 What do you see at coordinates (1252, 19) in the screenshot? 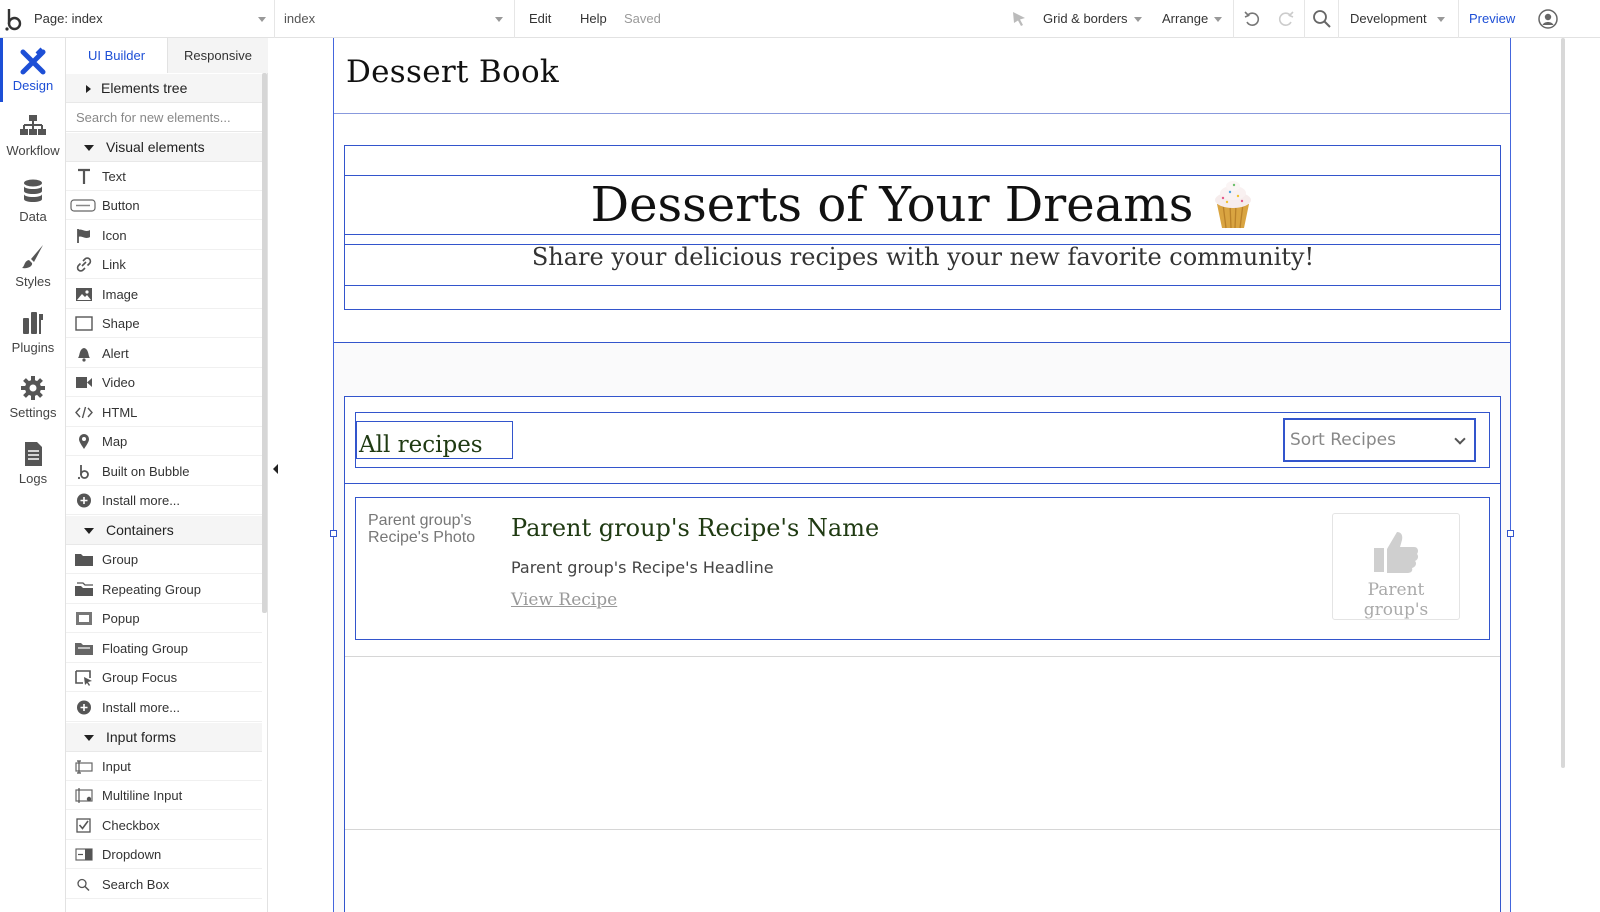
I see `undo-icon` at bounding box center [1252, 19].